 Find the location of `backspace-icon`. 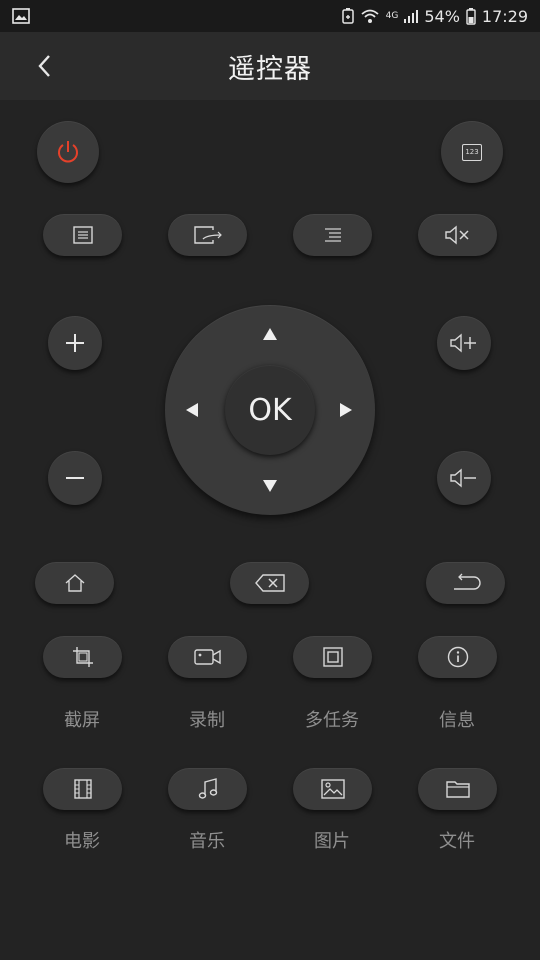

backspace-icon is located at coordinates (269, 583).